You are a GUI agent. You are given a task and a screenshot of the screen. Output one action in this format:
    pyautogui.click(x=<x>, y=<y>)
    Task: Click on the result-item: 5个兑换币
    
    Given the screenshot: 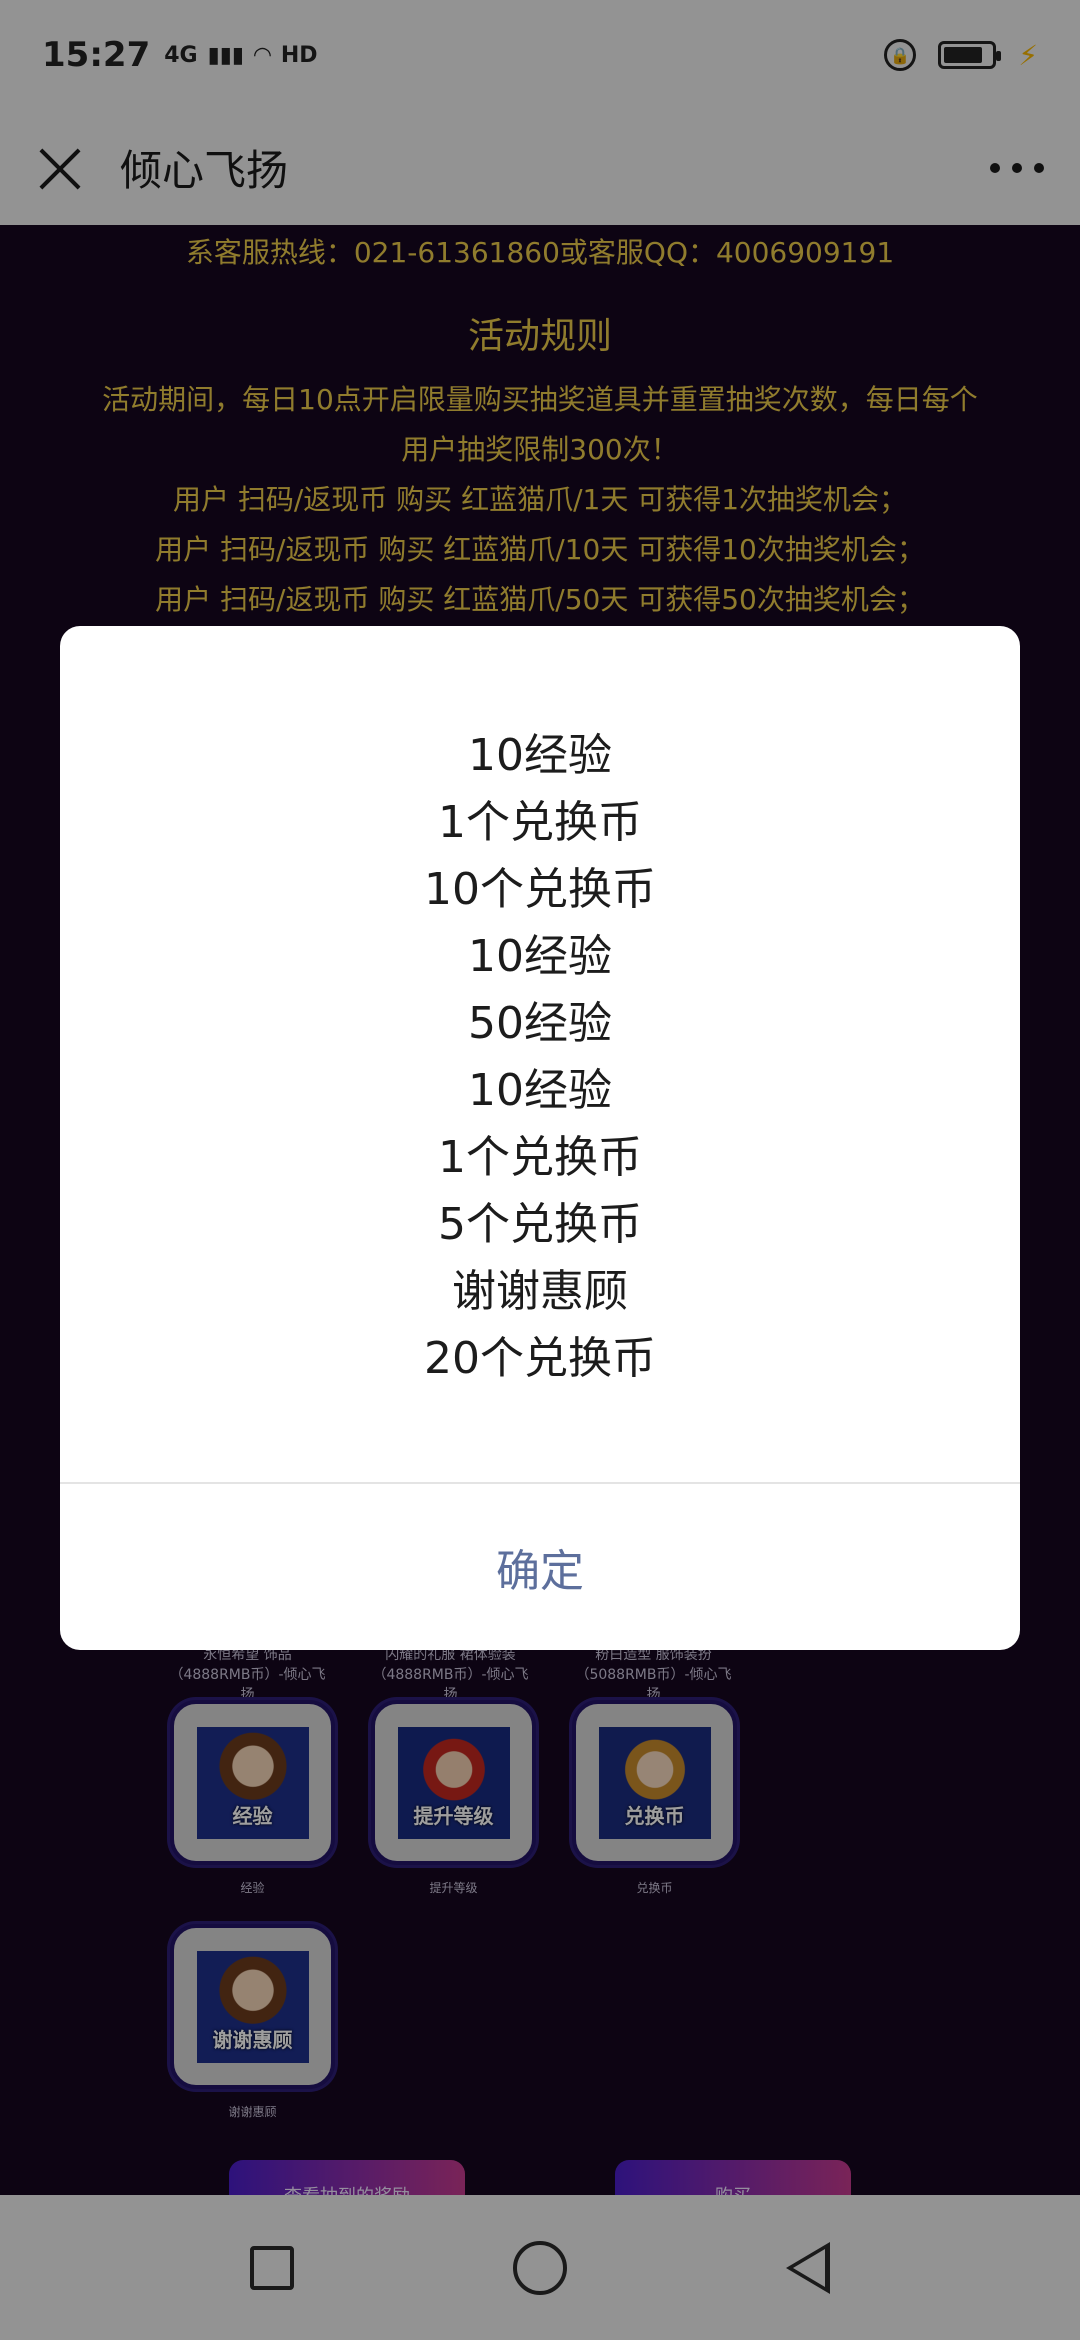 What is the action you would take?
    pyautogui.click(x=540, y=1224)
    